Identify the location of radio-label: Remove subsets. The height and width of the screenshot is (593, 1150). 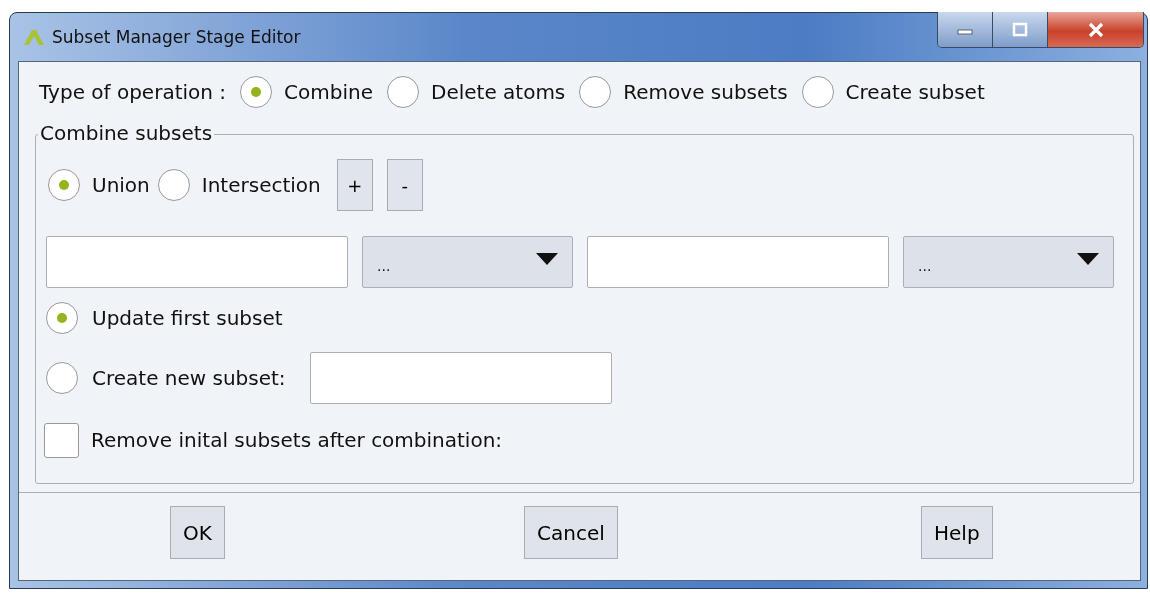
(705, 92).